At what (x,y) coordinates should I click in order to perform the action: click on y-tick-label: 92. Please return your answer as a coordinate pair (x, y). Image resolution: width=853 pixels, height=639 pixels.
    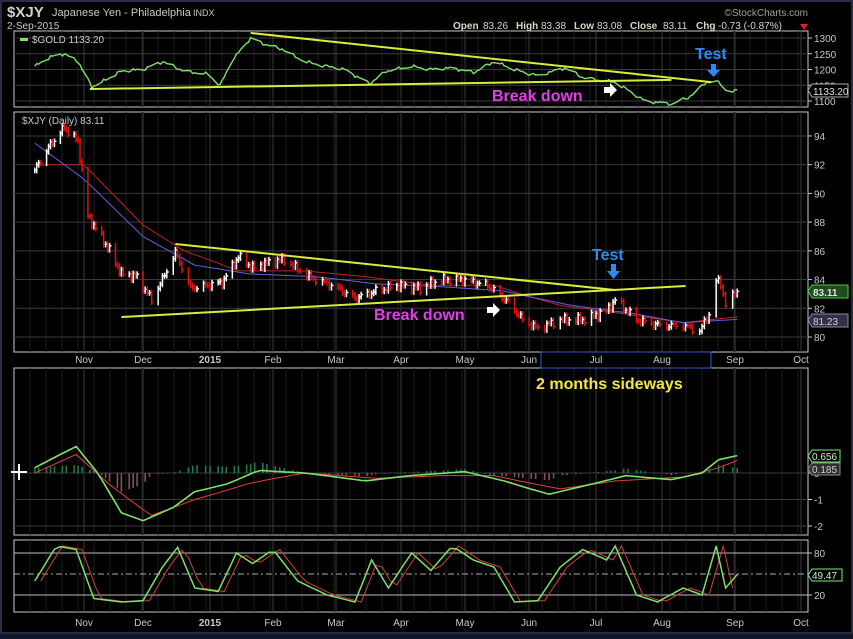
    Looking at the image, I should click on (820, 166).